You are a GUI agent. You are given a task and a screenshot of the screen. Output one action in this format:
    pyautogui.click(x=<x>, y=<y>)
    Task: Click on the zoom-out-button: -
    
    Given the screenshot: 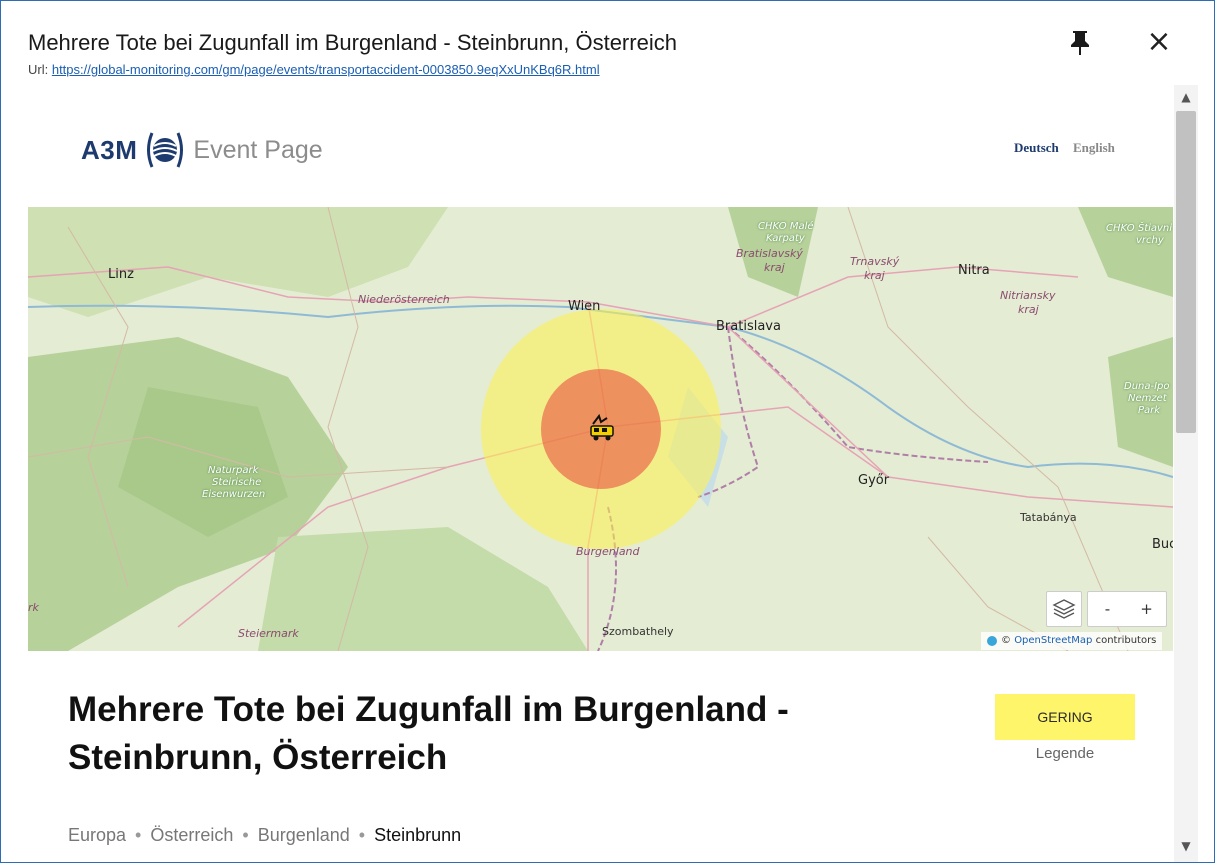 What is the action you would take?
    pyautogui.click(x=1107, y=609)
    